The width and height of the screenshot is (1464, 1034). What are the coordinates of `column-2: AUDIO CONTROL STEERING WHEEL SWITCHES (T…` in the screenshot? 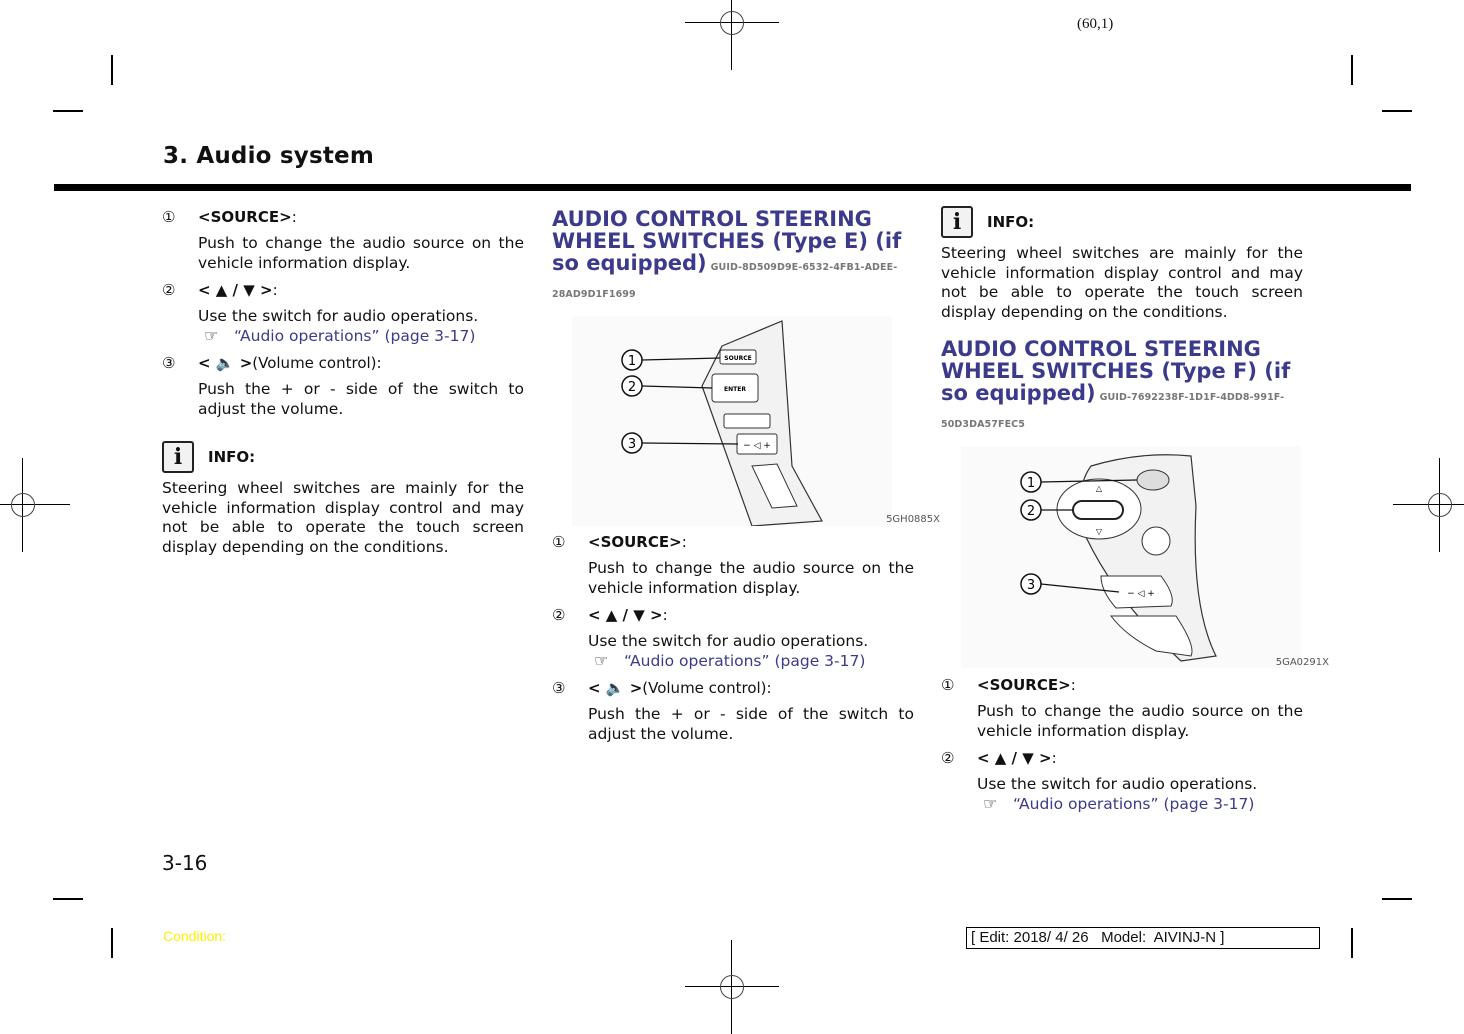 It's located at (746, 478).